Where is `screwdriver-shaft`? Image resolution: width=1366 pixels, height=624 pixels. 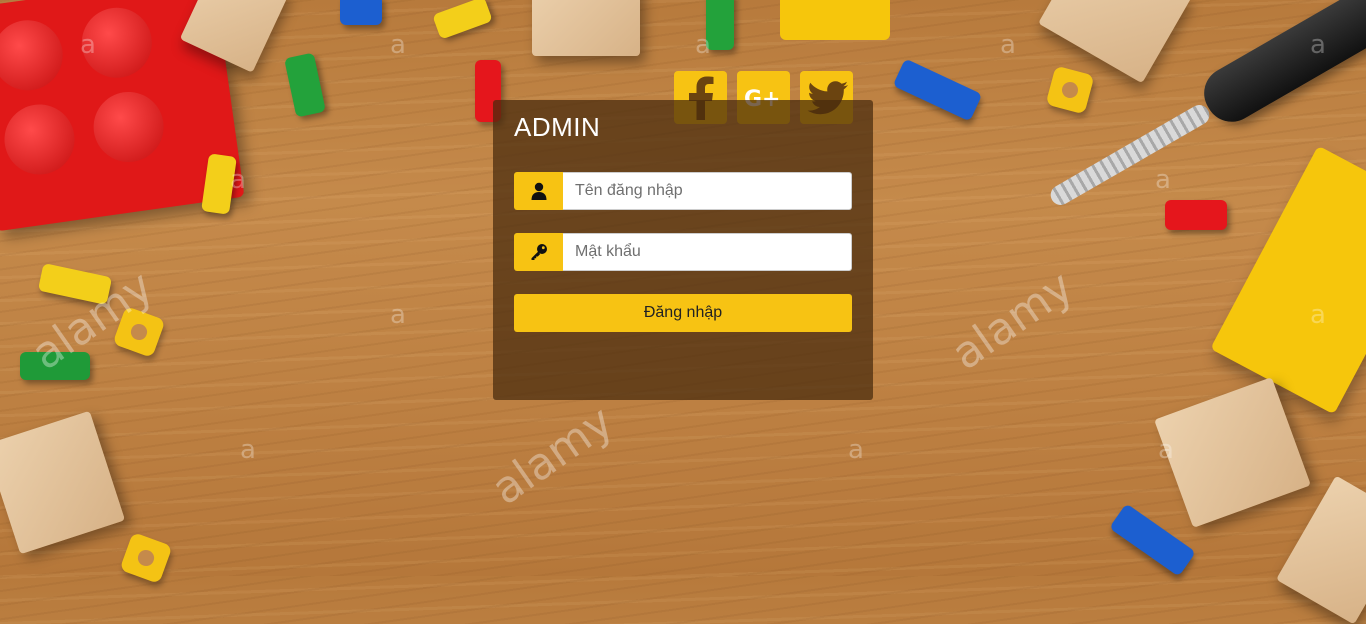 screwdriver-shaft is located at coordinates (1130, 155).